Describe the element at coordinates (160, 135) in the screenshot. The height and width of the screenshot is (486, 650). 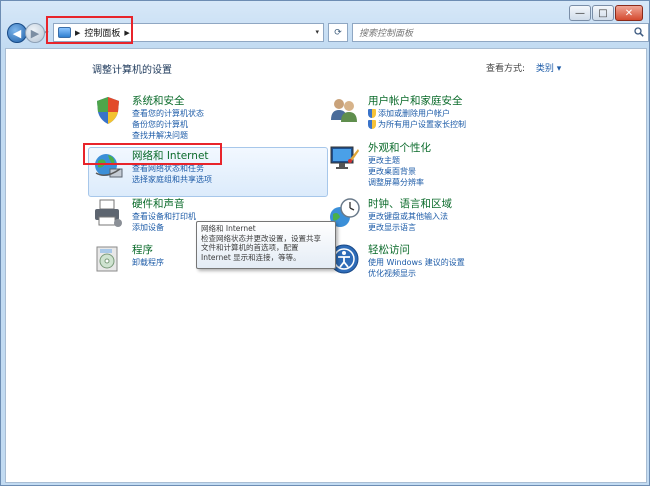
I see `link-troubleshoot: 查找并解决问题` at that location.